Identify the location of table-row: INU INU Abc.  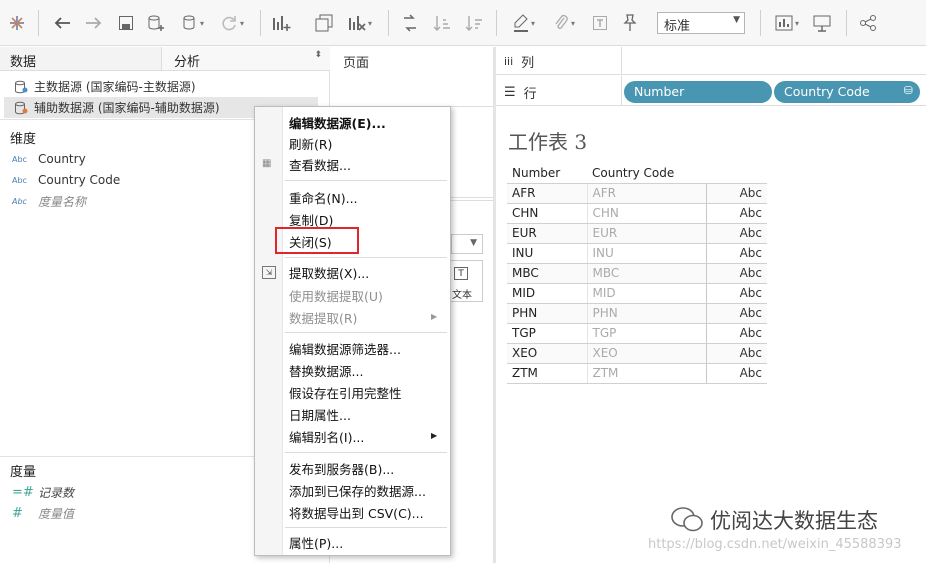
(637, 253).